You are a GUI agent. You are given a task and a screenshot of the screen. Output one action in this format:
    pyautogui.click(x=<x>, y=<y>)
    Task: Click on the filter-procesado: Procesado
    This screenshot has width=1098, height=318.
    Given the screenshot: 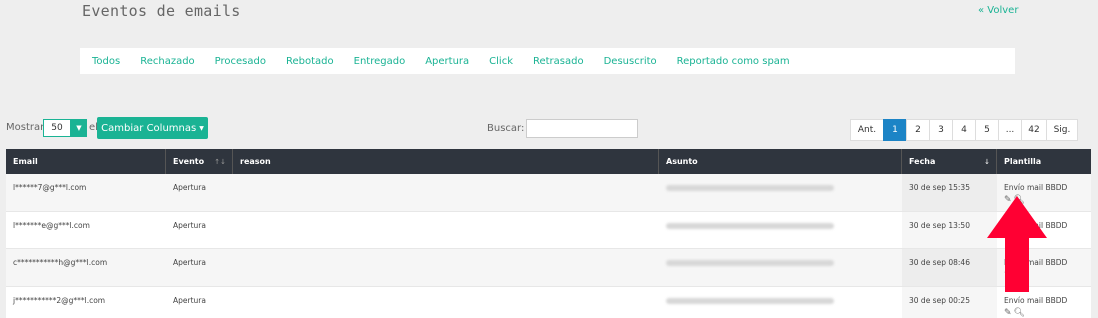 What is the action you would take?
    pyautogui.click(x=240, y=61)
    